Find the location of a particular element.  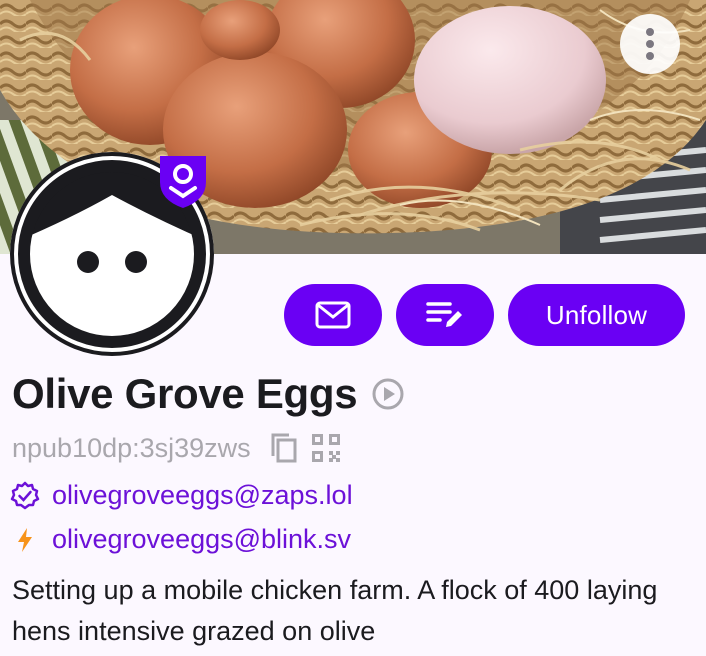

profile-name-row: Olive Grove Eggs is located at coordinates (208, 394).